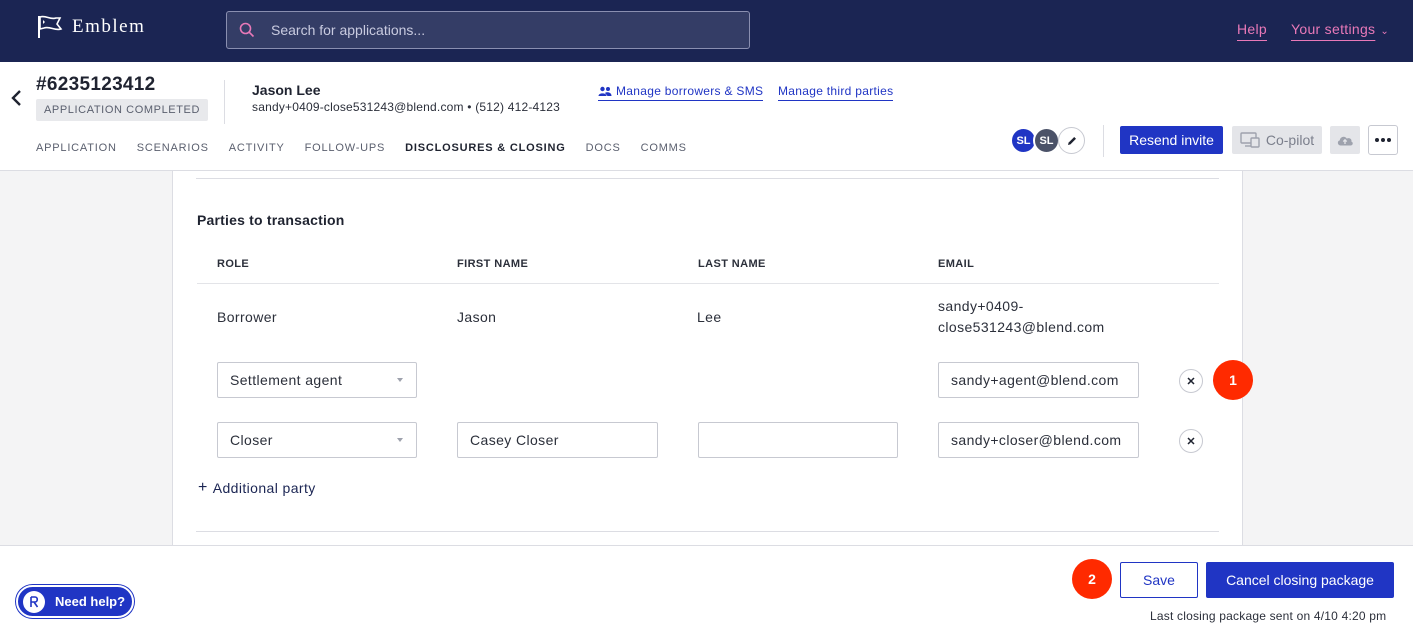 Image resolution: width=1413 pixels, height=638 pixels. Describe the element at coordinates (173, 158) in the screenshot. I see `tab-scenarios: SCENARIOS` at that location.